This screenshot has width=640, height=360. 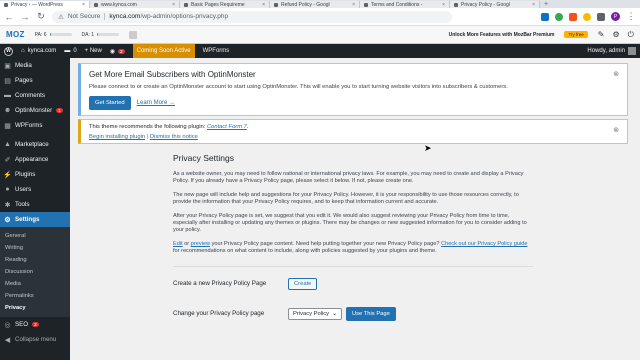 What do you see at coordinates (35, 159) in the screenshot?
I see `sidebar-item-appearance: ✐ Appearance` at bounding box center [35, 159].